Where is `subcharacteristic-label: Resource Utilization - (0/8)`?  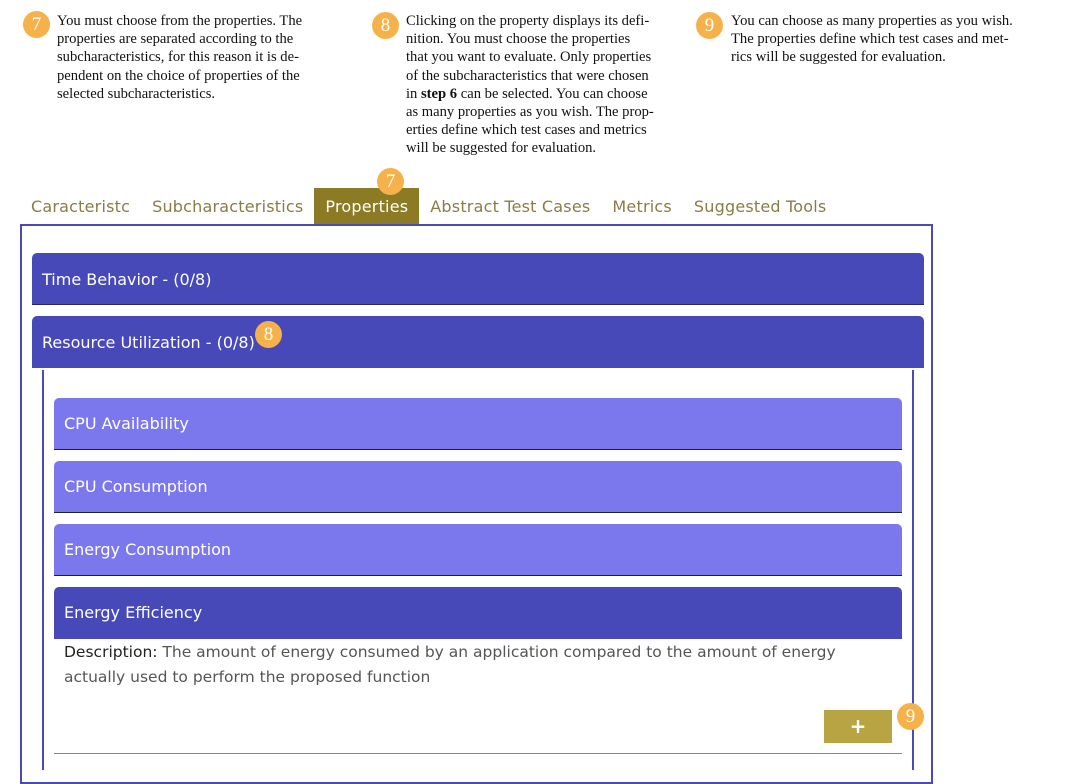 subcharacteristic-label: Resource Utilization - (0/8) is located at coordinates (148, 342).